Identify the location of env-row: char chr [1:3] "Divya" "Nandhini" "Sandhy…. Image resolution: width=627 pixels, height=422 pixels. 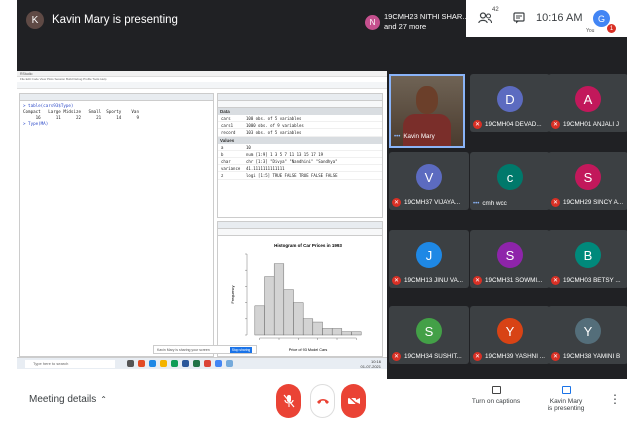
(300, 162).